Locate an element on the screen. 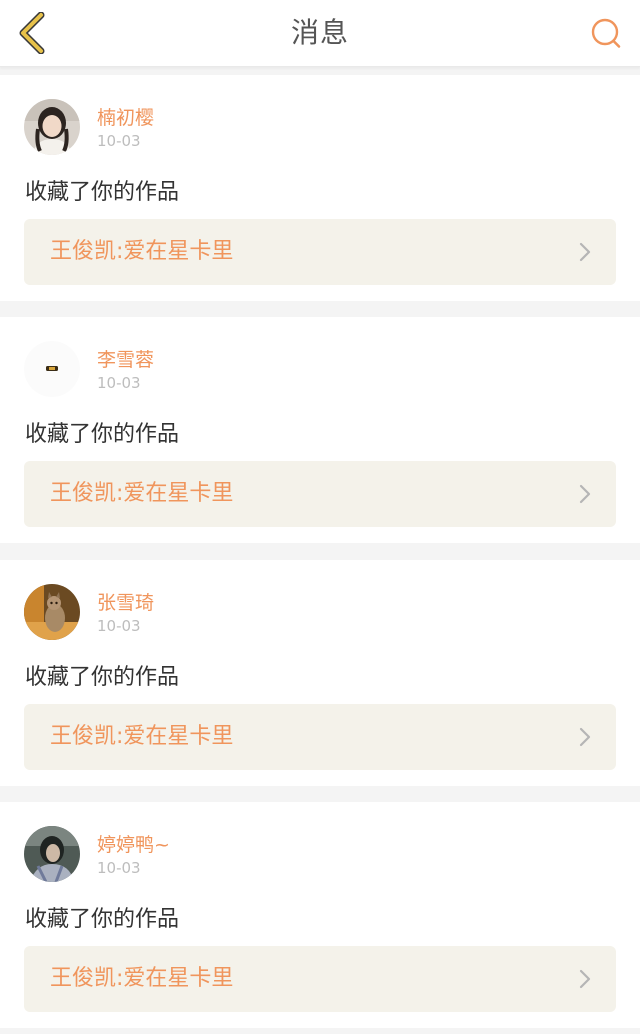 The width and height of the screenshot is (640, 1034). search-icon is located at coordinates (606, 33).